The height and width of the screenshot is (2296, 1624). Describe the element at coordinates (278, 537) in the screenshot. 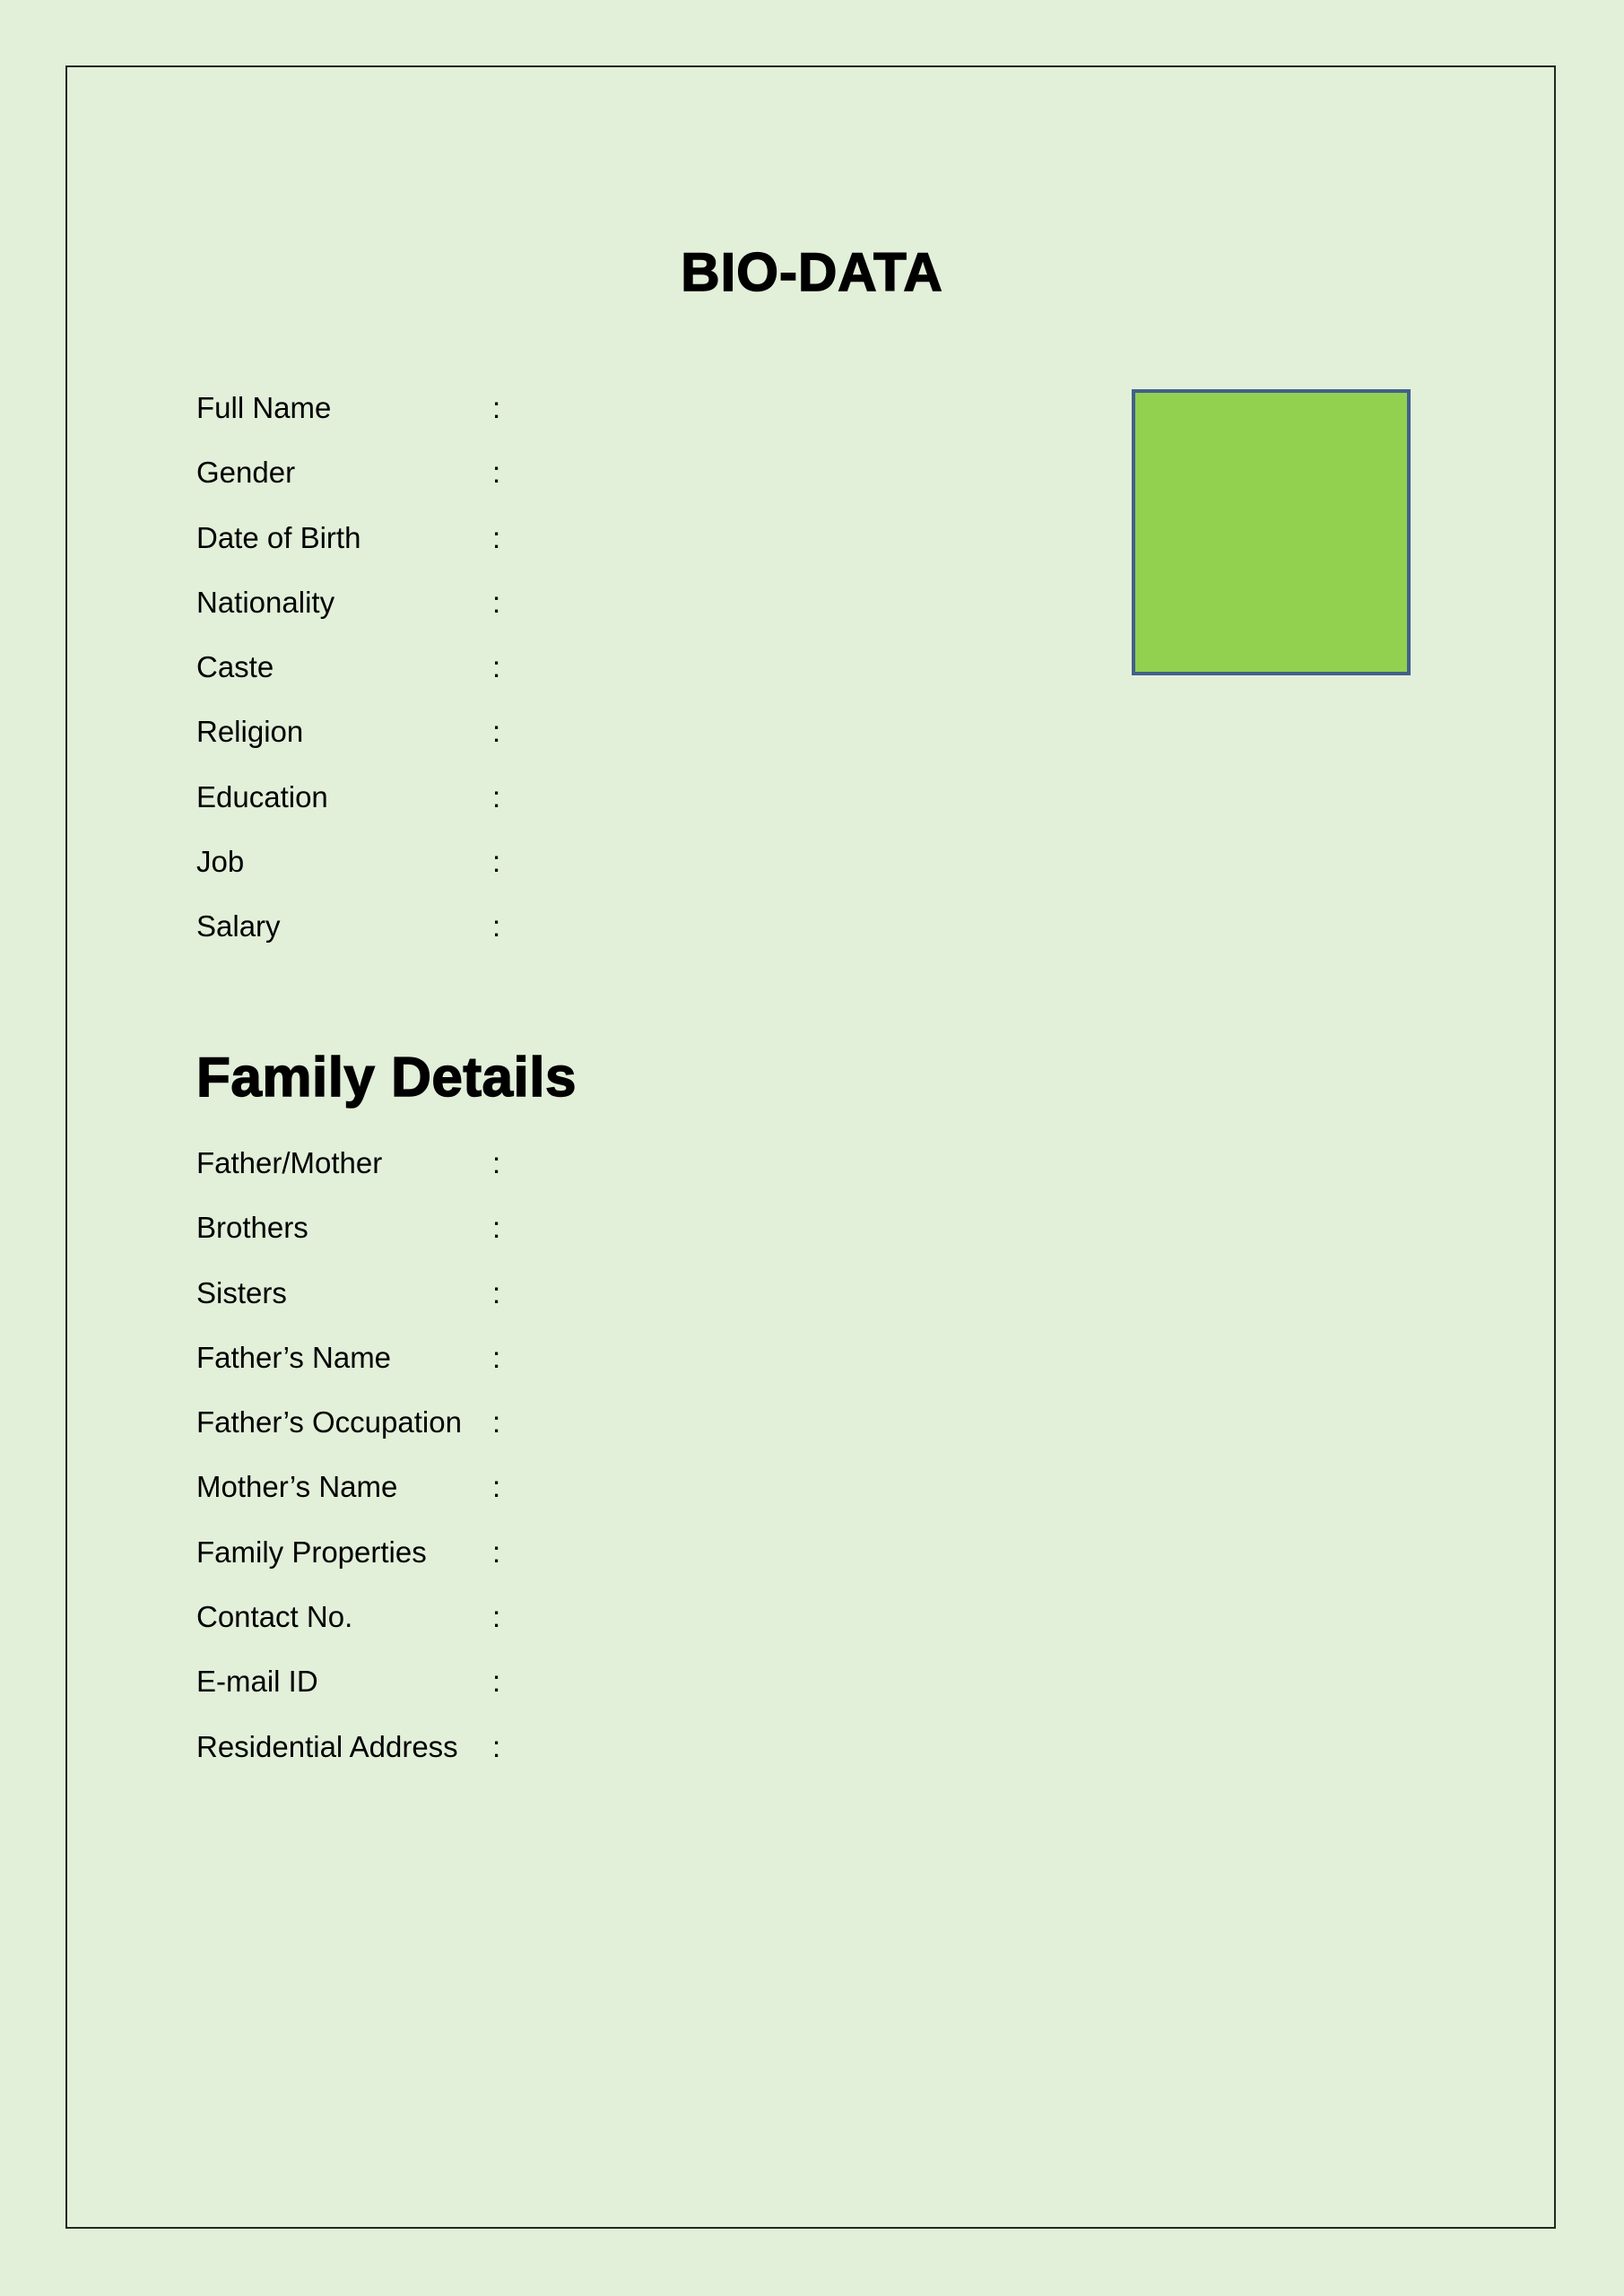

I see `field-label: Date of Birth` at that location.